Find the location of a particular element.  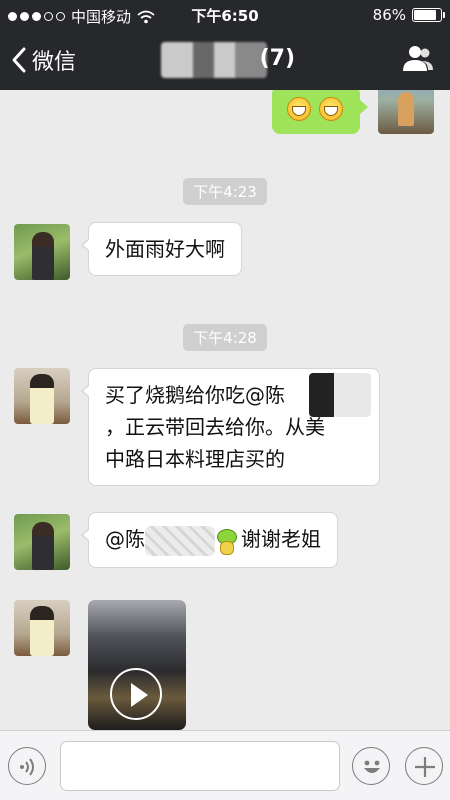

plus-icon is located at coordinates (425, 767).